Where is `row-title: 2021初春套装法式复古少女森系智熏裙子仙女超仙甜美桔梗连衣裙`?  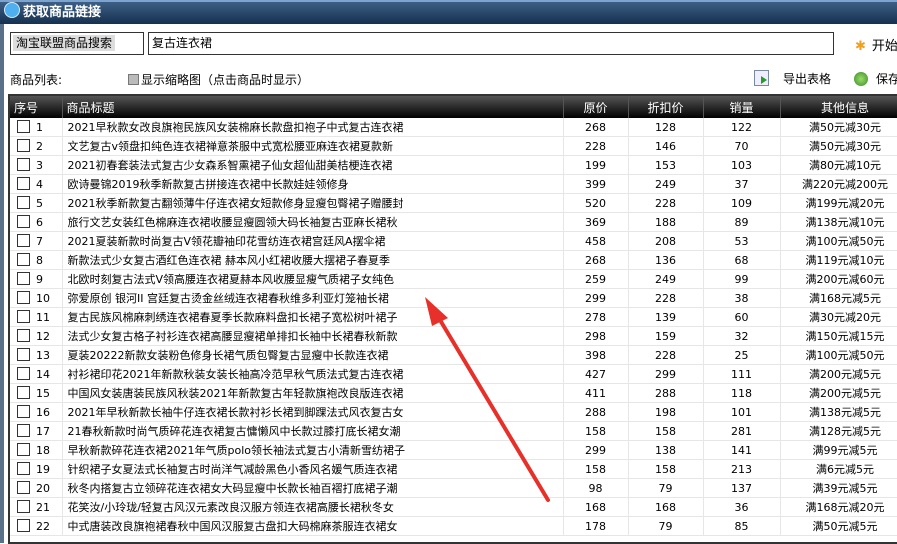
row-title: 2021初春套装法式复古少女森系智熏裙子仙女超仙甜美桔梗连衣裙 is located at coordinates (313, 165).